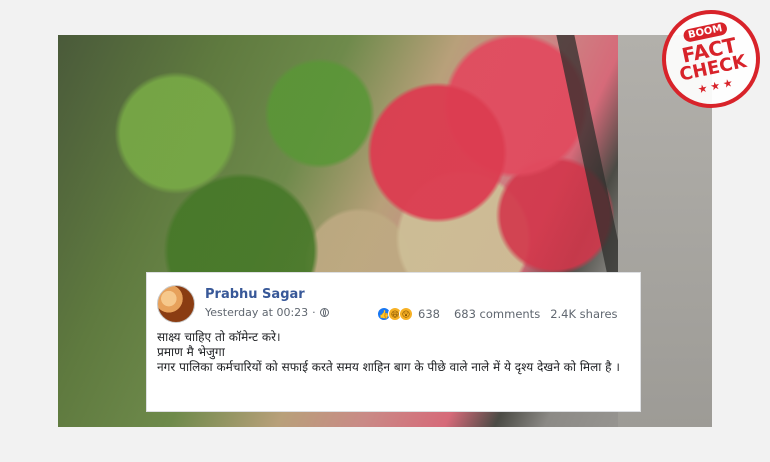  Describe the element at coordinates (324, 312) in the screenshot. I see `globe-icon` at that location.